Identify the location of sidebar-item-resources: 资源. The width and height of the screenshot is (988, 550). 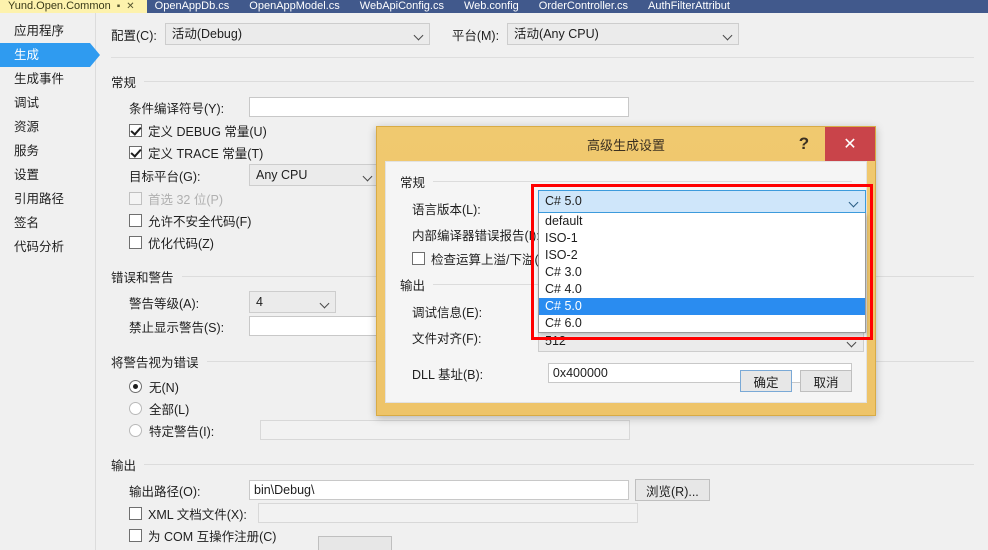
(47, 127).